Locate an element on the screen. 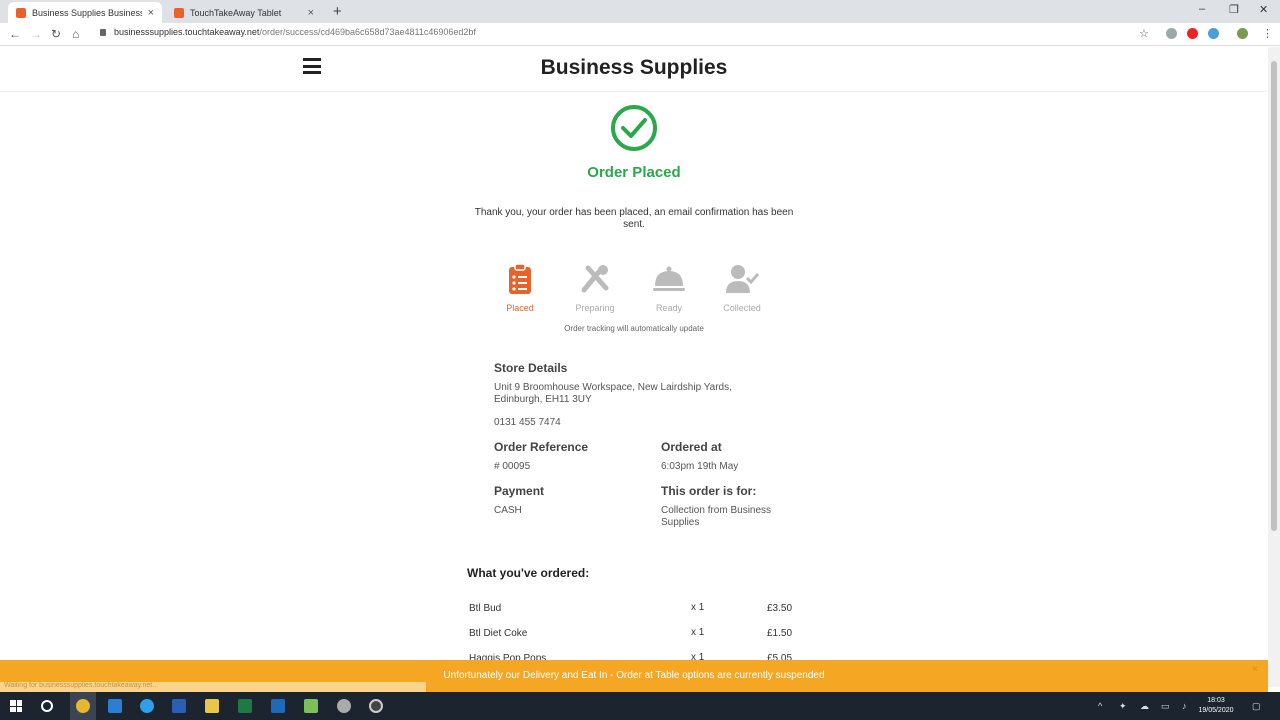 This screenshot has width=1280, height=720. windows-start-icon is located at coordinates (16, 706).